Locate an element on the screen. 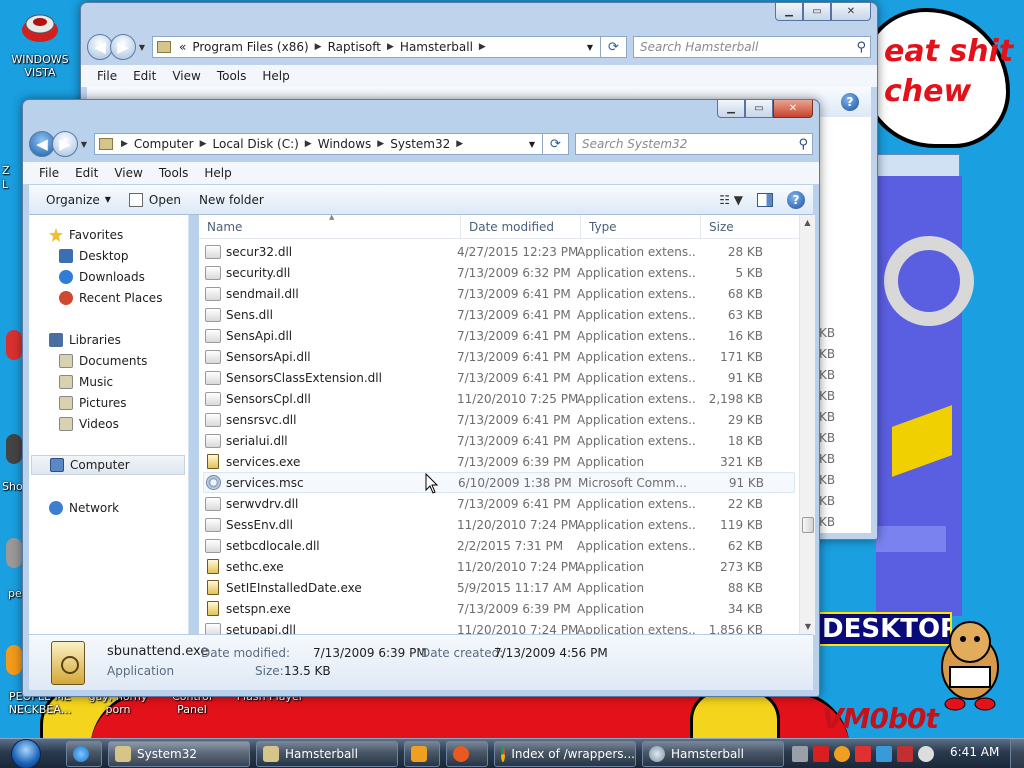 The width and height of the screenshot is (1024, 768). column-name: Name ▲ is located at coordinates (330, 227).